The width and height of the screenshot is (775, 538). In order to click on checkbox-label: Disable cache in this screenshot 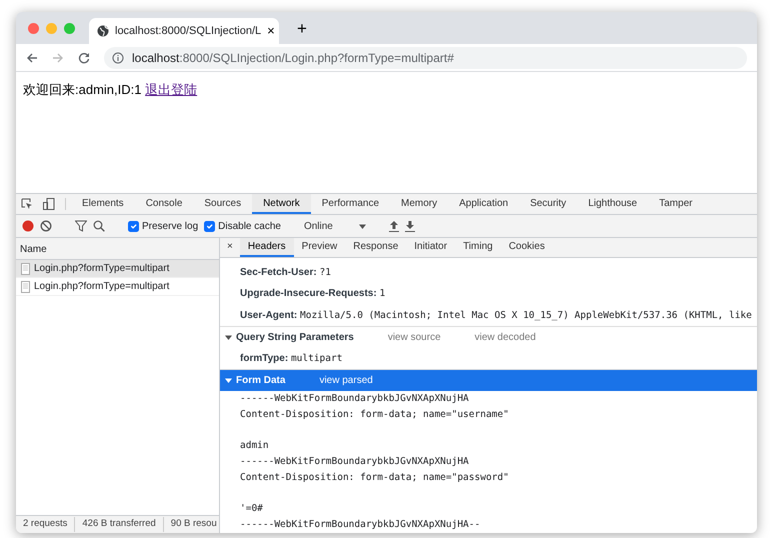, I will do `click(249, 227)`.